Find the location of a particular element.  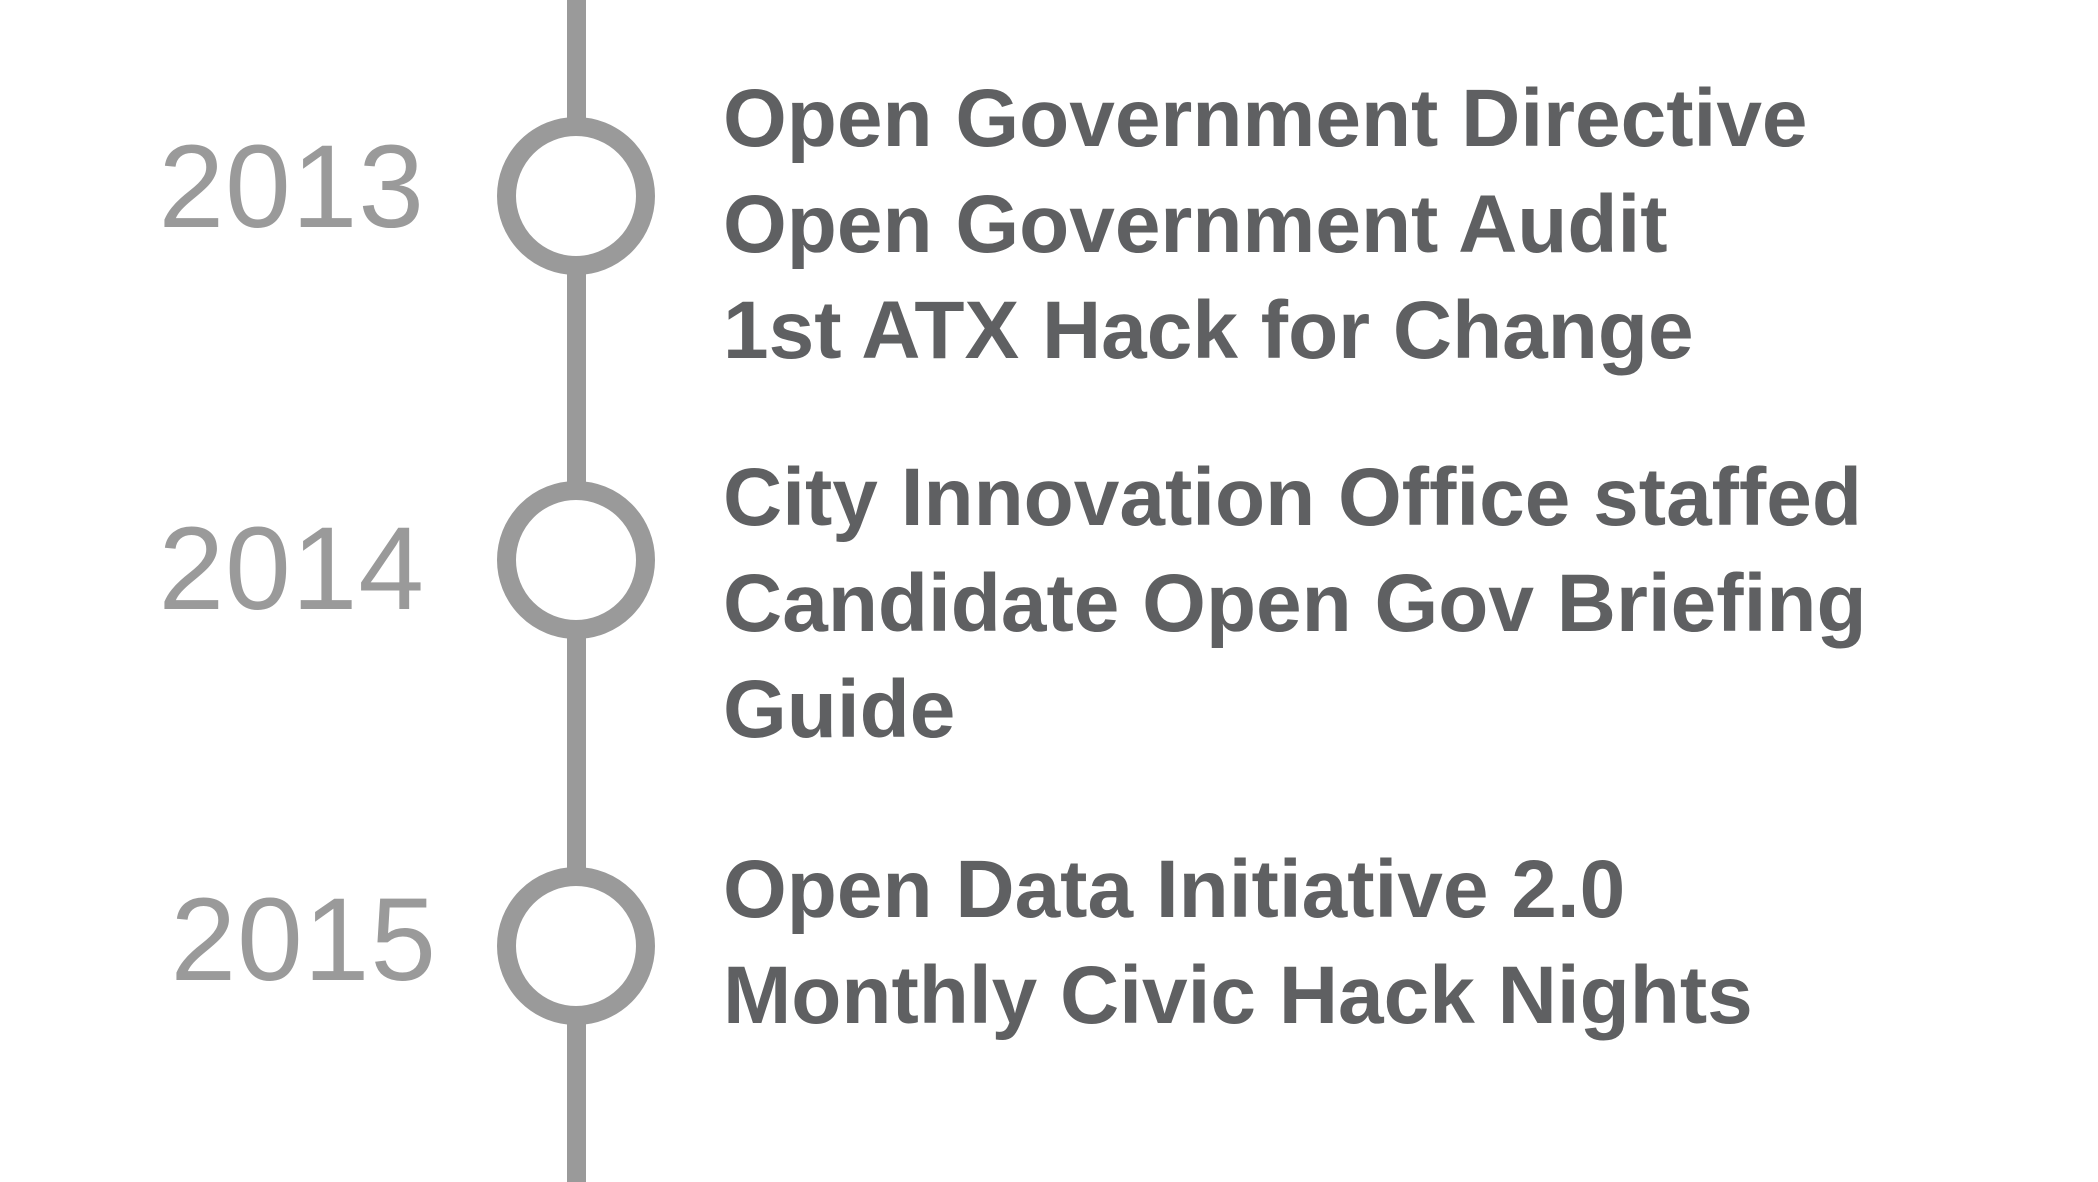

timeline-node-2015 is located at coordinates (576, 946).